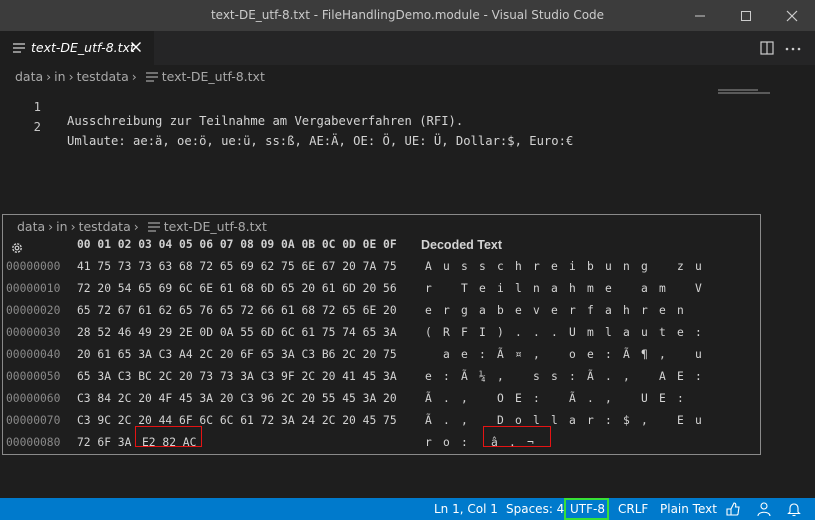 The width and height of the screenshot is (815, 520). Describe the element at coordinates (587, 509) in the screenshot. I see `encoding: UTF-8` at that location.